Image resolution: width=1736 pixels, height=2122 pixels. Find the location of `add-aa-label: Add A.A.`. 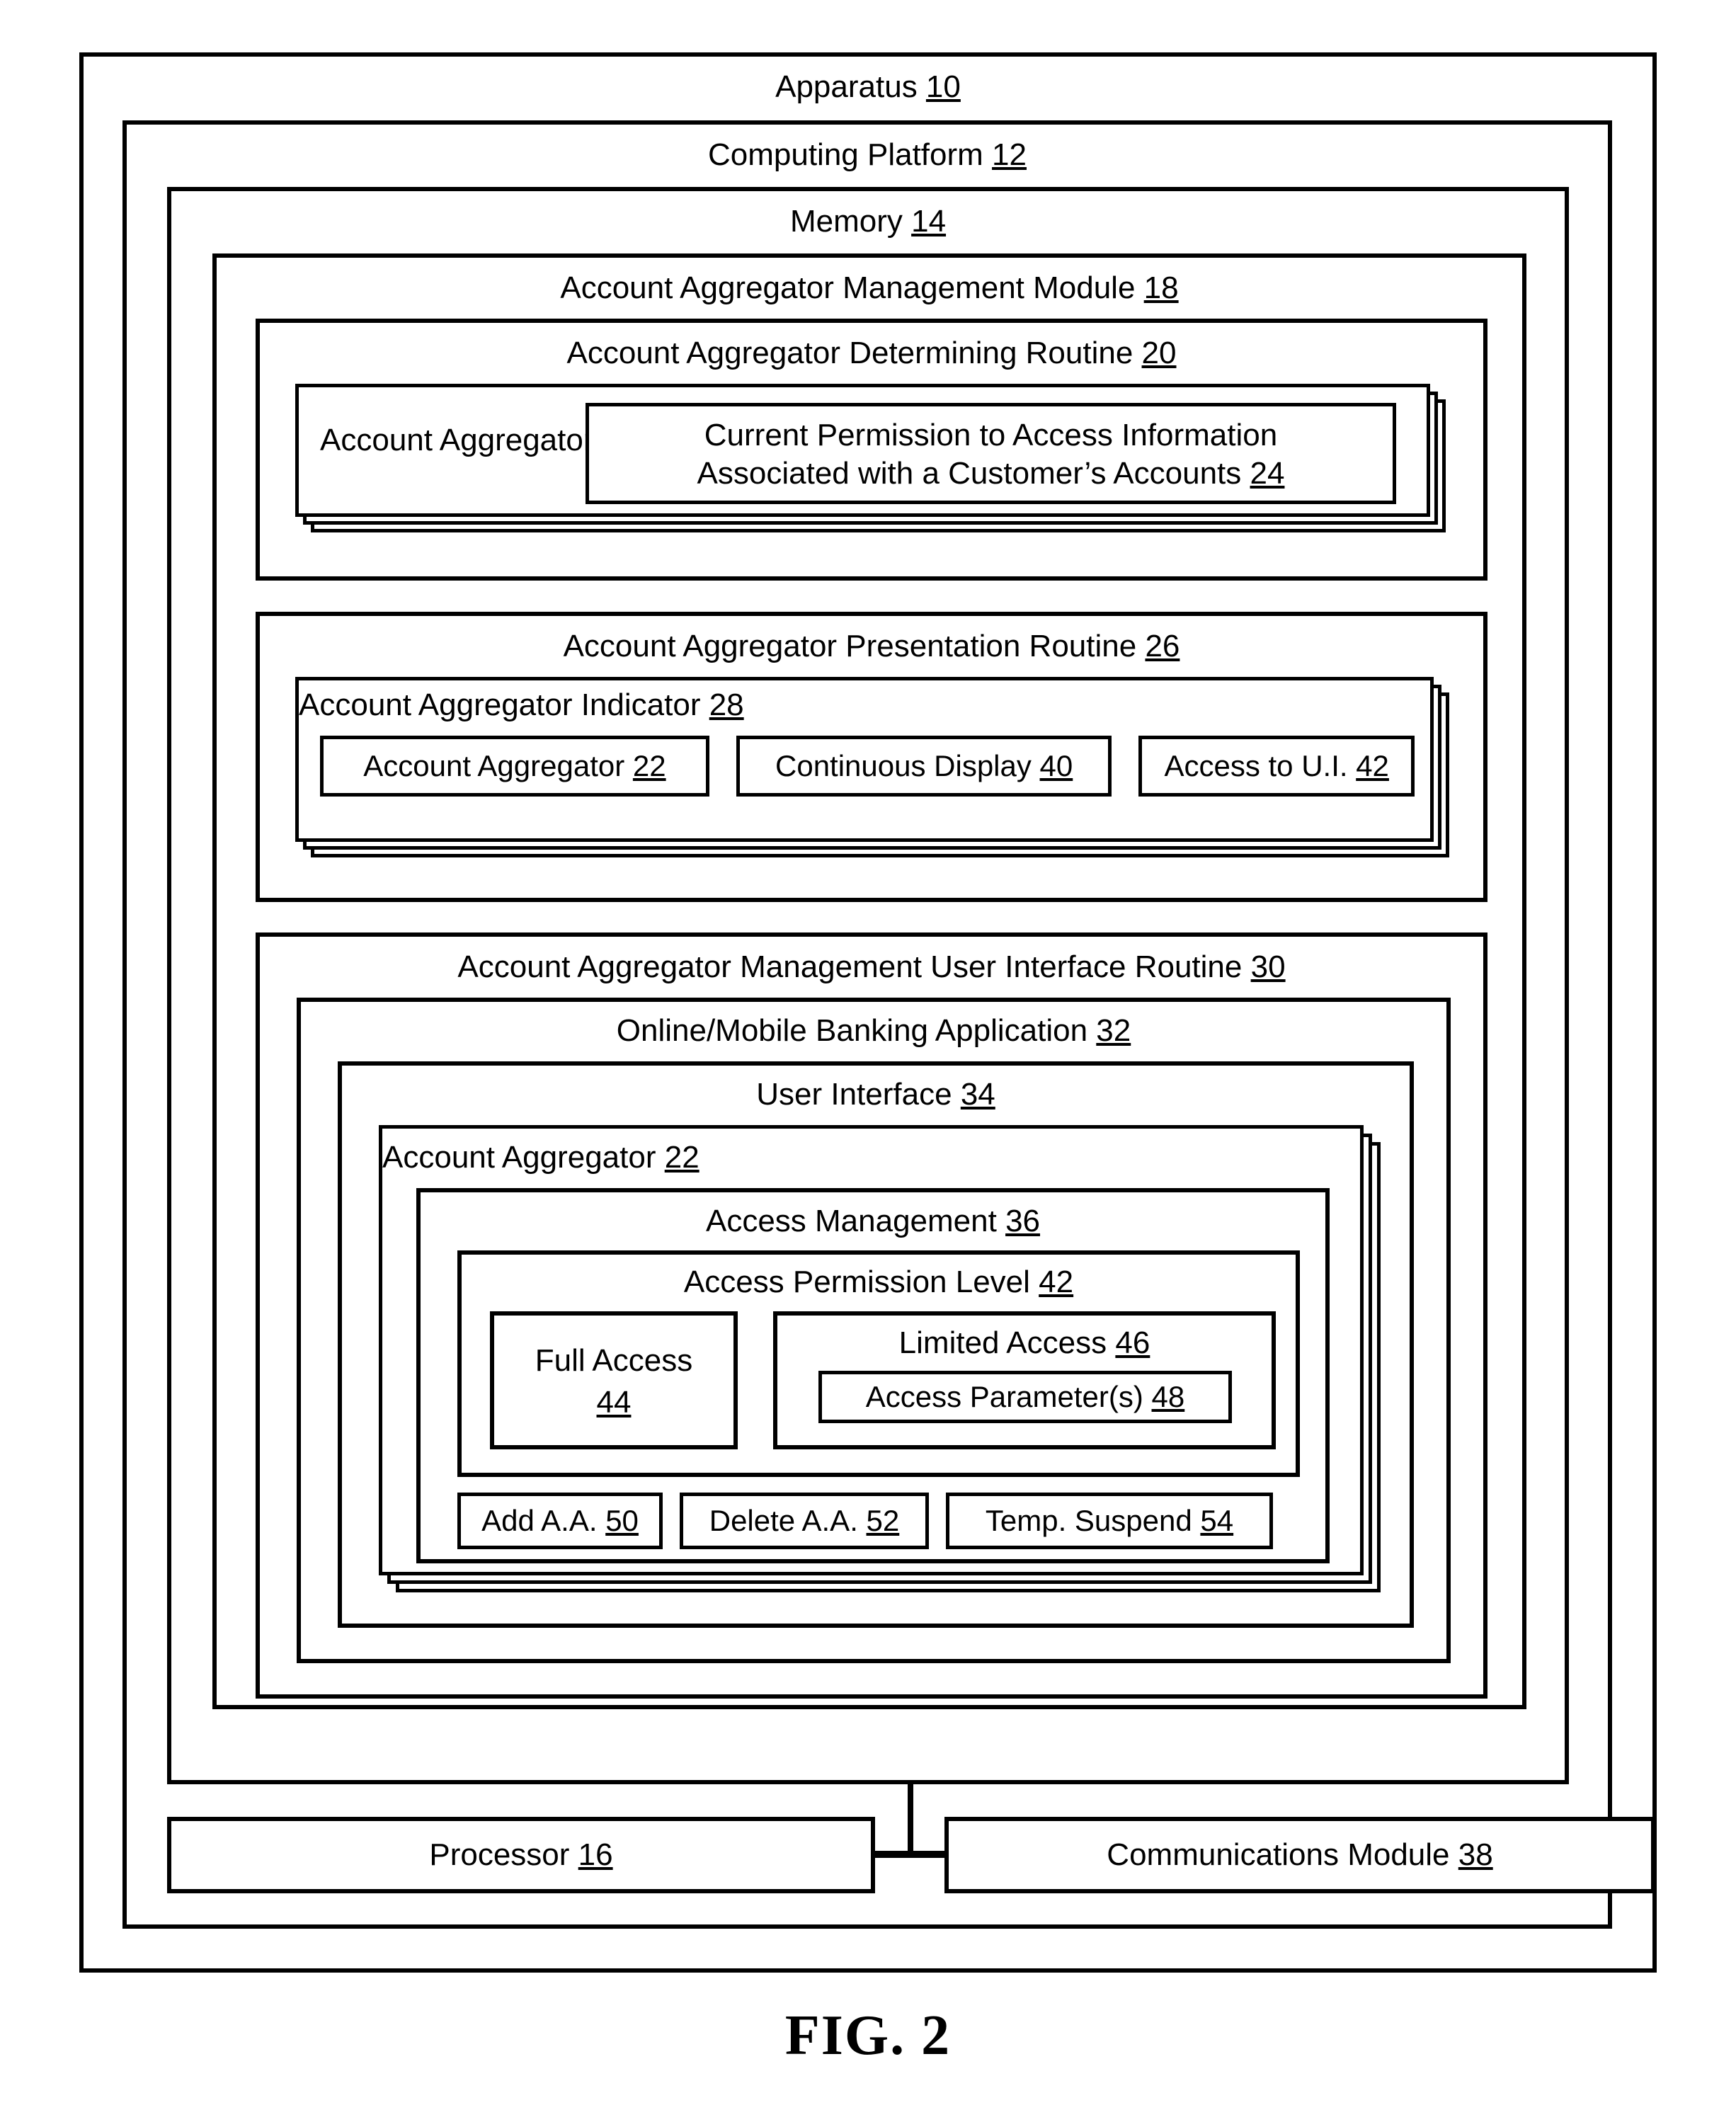

add-aa-label: Add A.A. is located at coordinates (539, 1520).